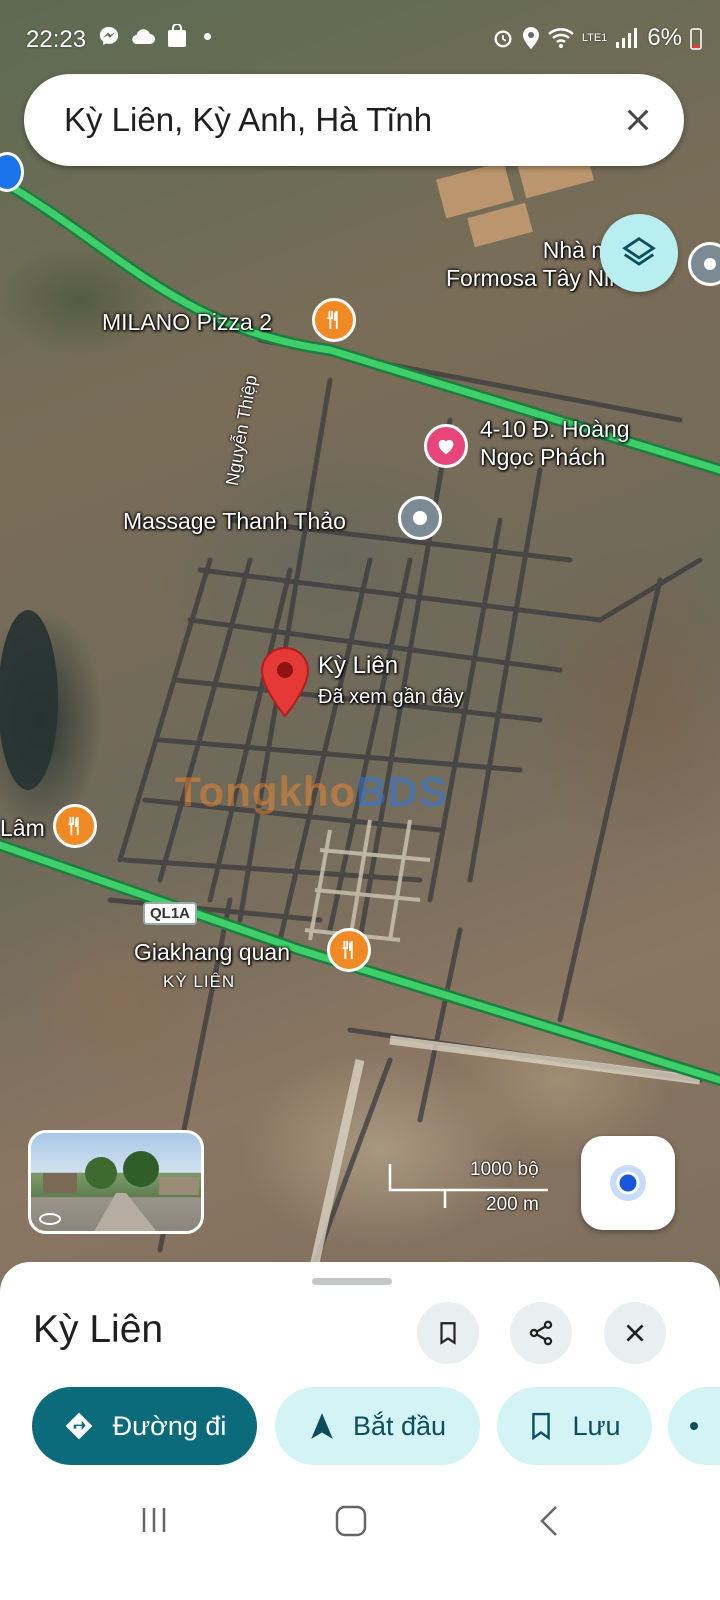 Image resolution: width=720 pixels, height=1600 pixels. Describe the element at coordinates (177, 35) in the screenshot. I see `shopping-bag-icon` at that location.